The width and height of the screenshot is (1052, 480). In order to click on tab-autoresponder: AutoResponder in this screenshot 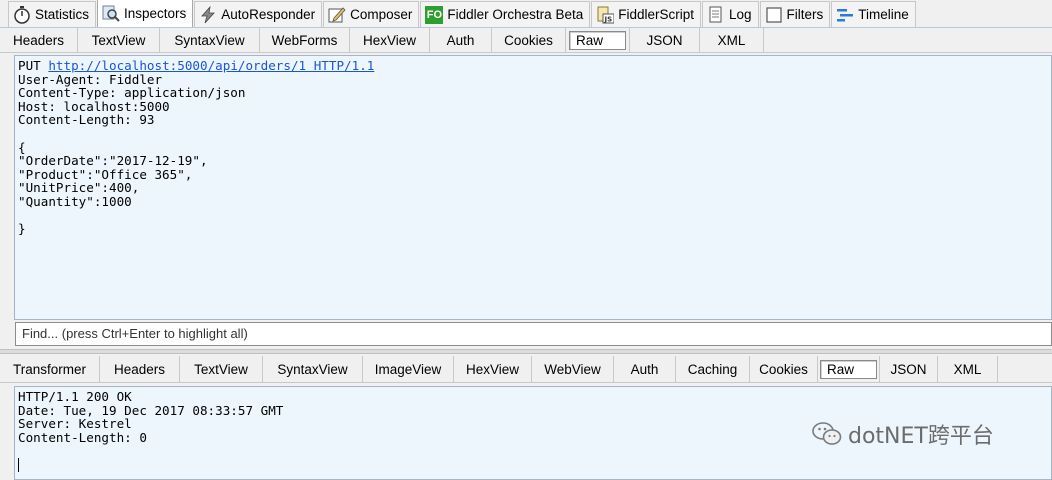, I will do `click(258, 14)`.